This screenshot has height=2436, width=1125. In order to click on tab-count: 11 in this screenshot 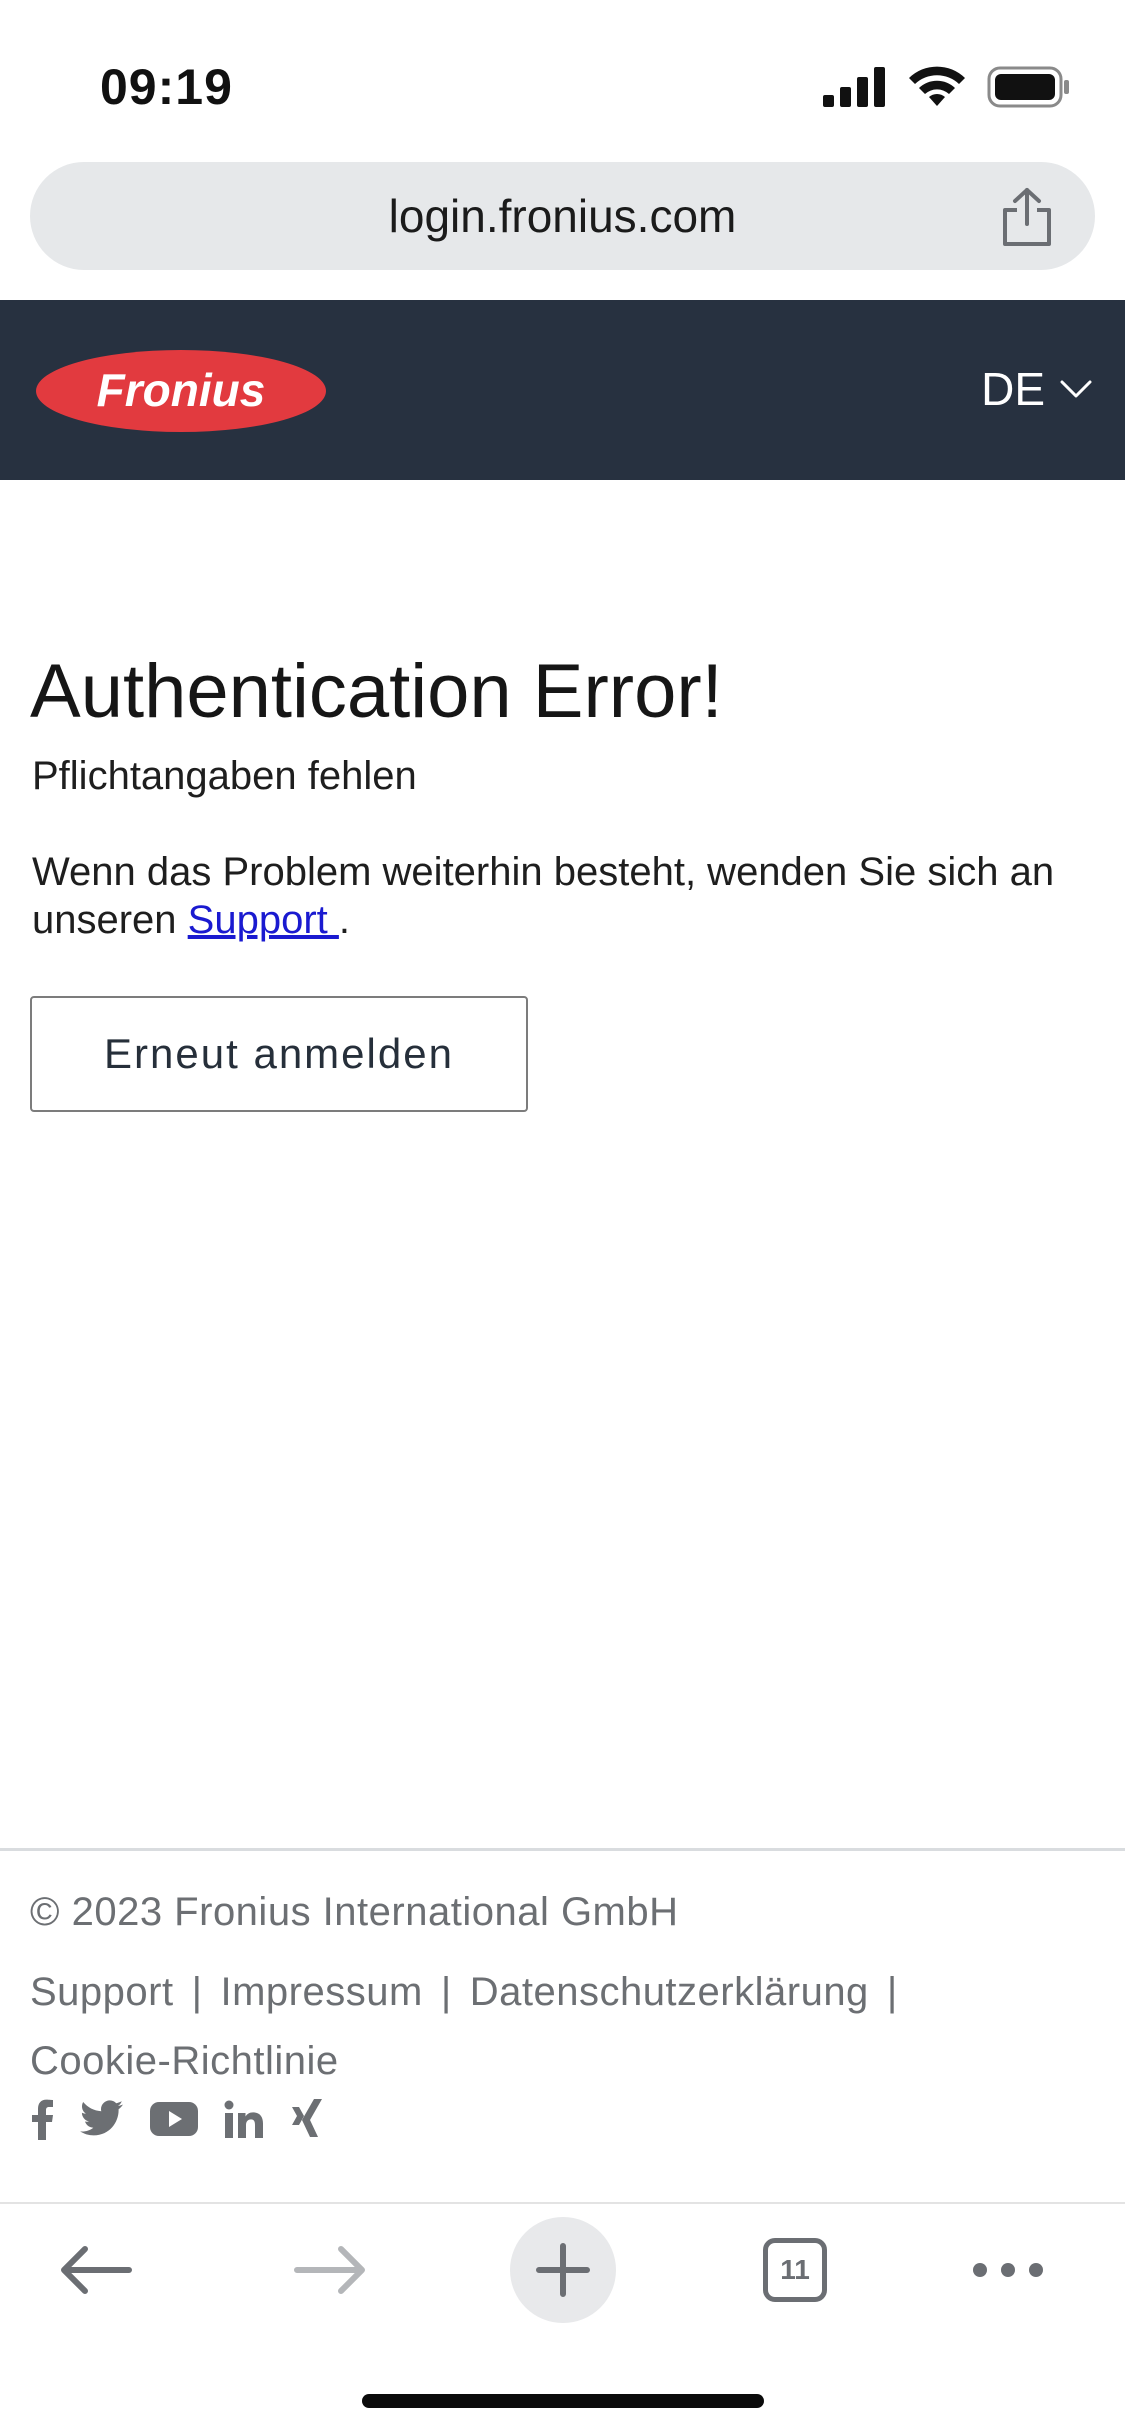, I will do `click(795, 2270)`.